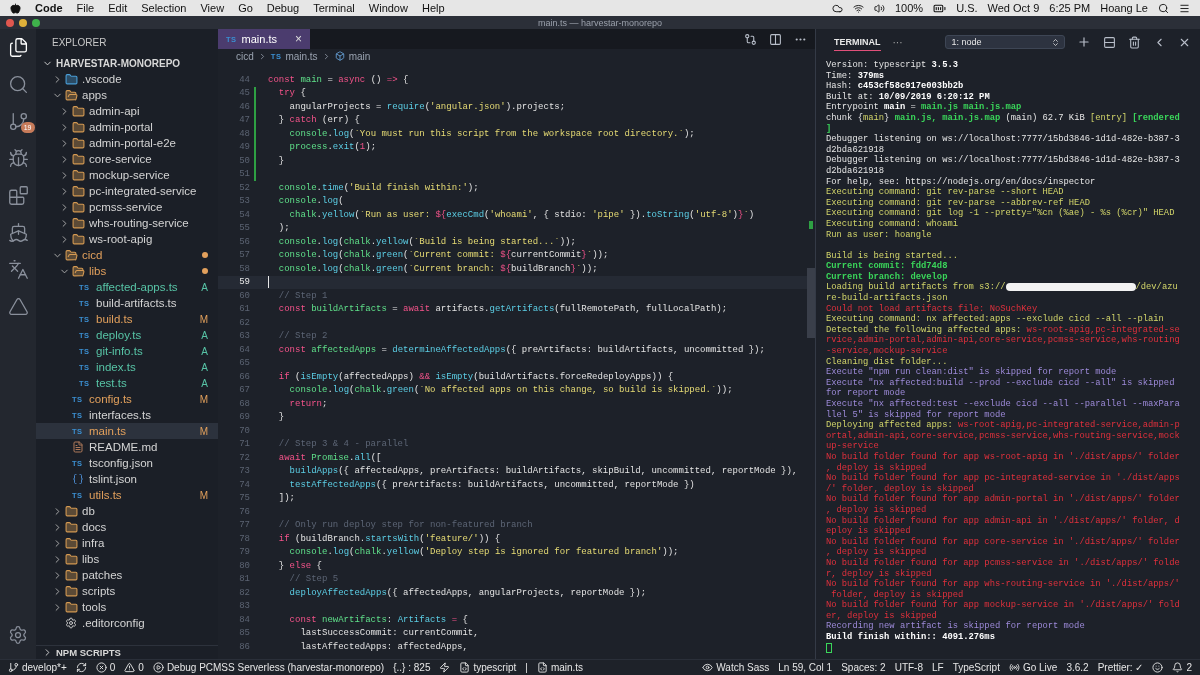 The height and width of the screenshot is (675, 1200). I want to click on tree-item: db, so click(127, 511).